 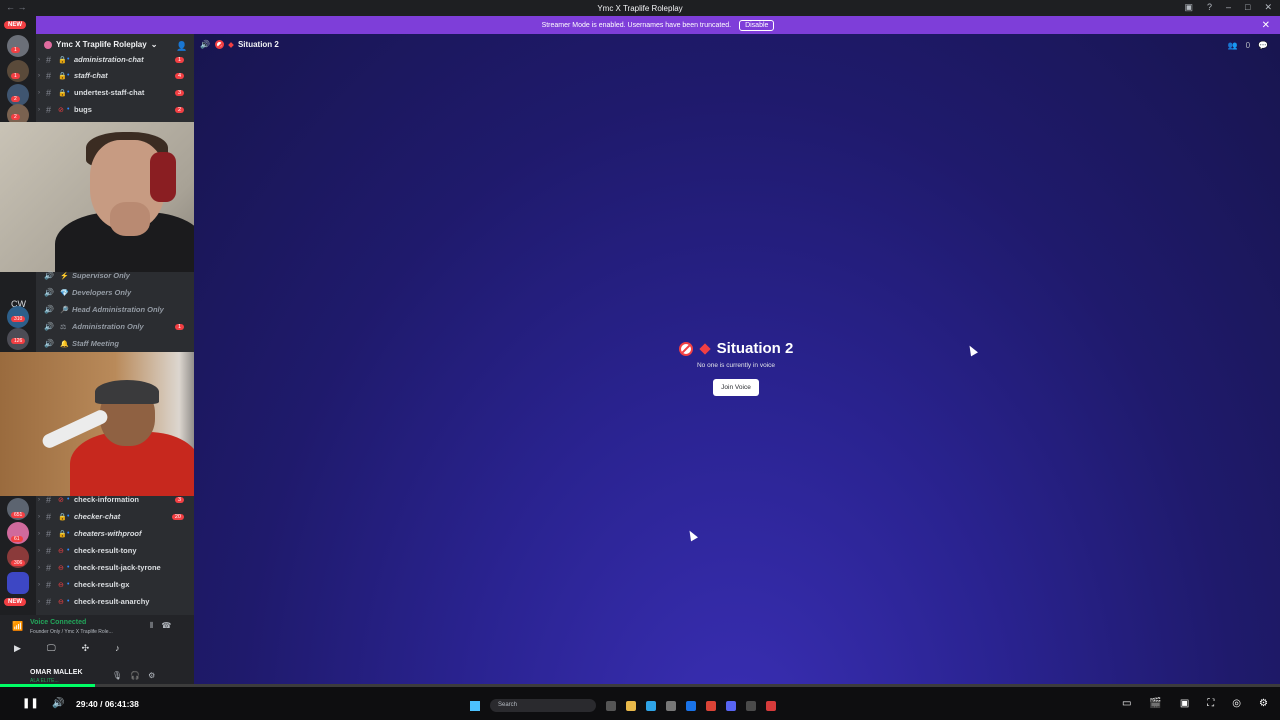 I want to click on voice-channel-title: Situation 2, so click(x=755, y=348).